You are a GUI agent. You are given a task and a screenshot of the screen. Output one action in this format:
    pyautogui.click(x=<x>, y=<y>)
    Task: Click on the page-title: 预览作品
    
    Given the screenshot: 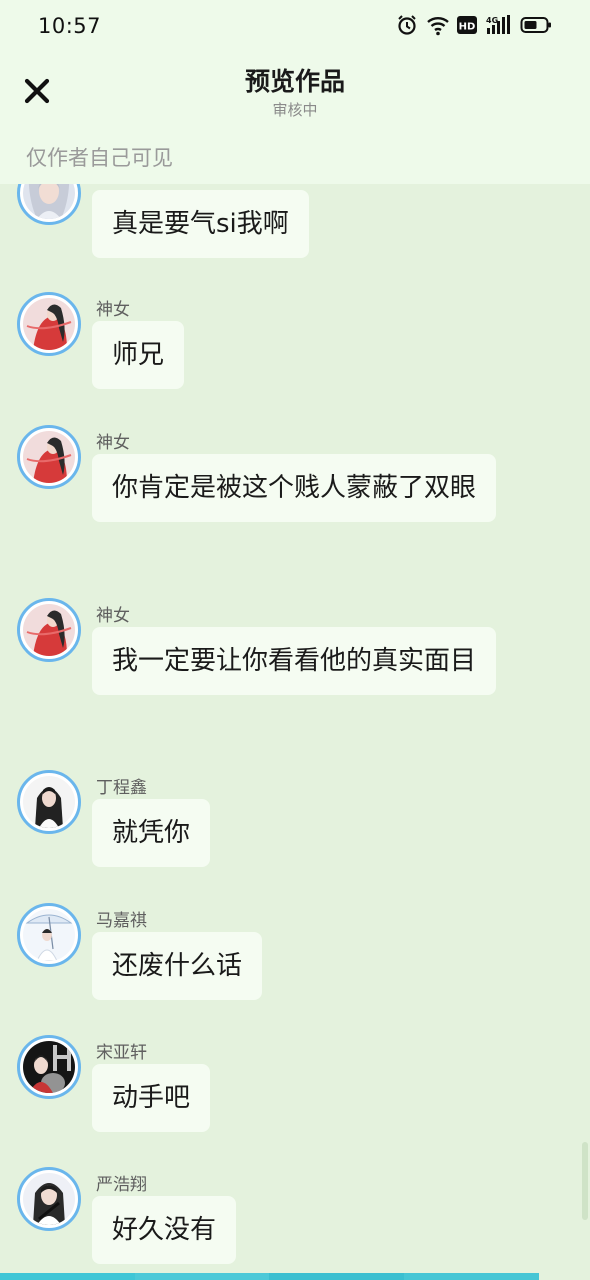 What is the action you would take?
    pyautogui.click(x=294, y=81)
    